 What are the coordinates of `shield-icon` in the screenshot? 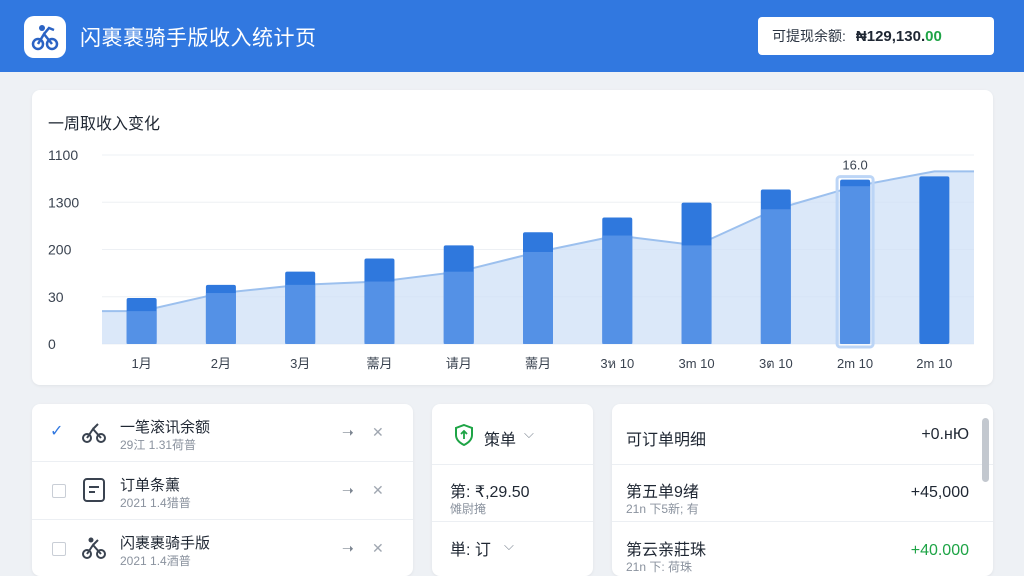 It's located at (464, 435).